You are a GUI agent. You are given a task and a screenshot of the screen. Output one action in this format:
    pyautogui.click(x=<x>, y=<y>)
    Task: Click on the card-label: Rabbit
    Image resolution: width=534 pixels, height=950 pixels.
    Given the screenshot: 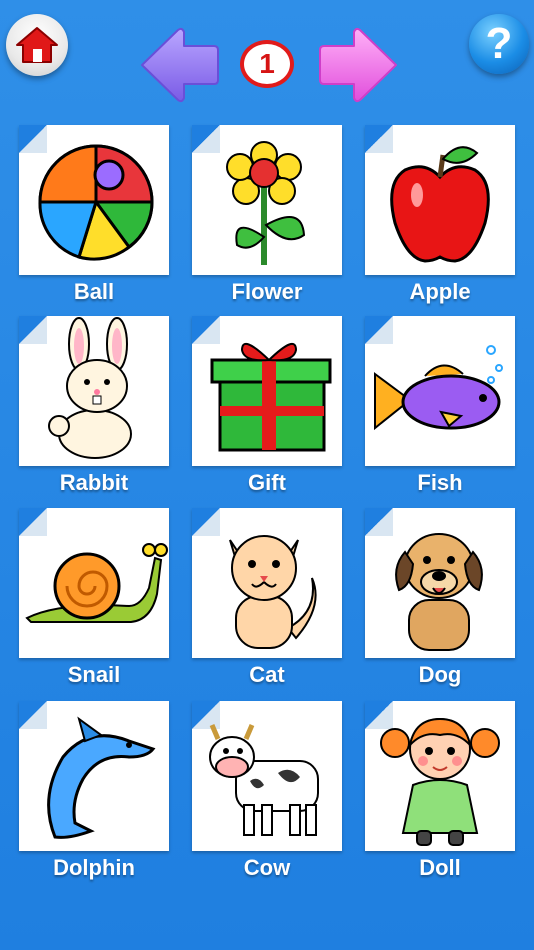 What is the action you would take?
    pyautogui.click(x=94, y=482)
    